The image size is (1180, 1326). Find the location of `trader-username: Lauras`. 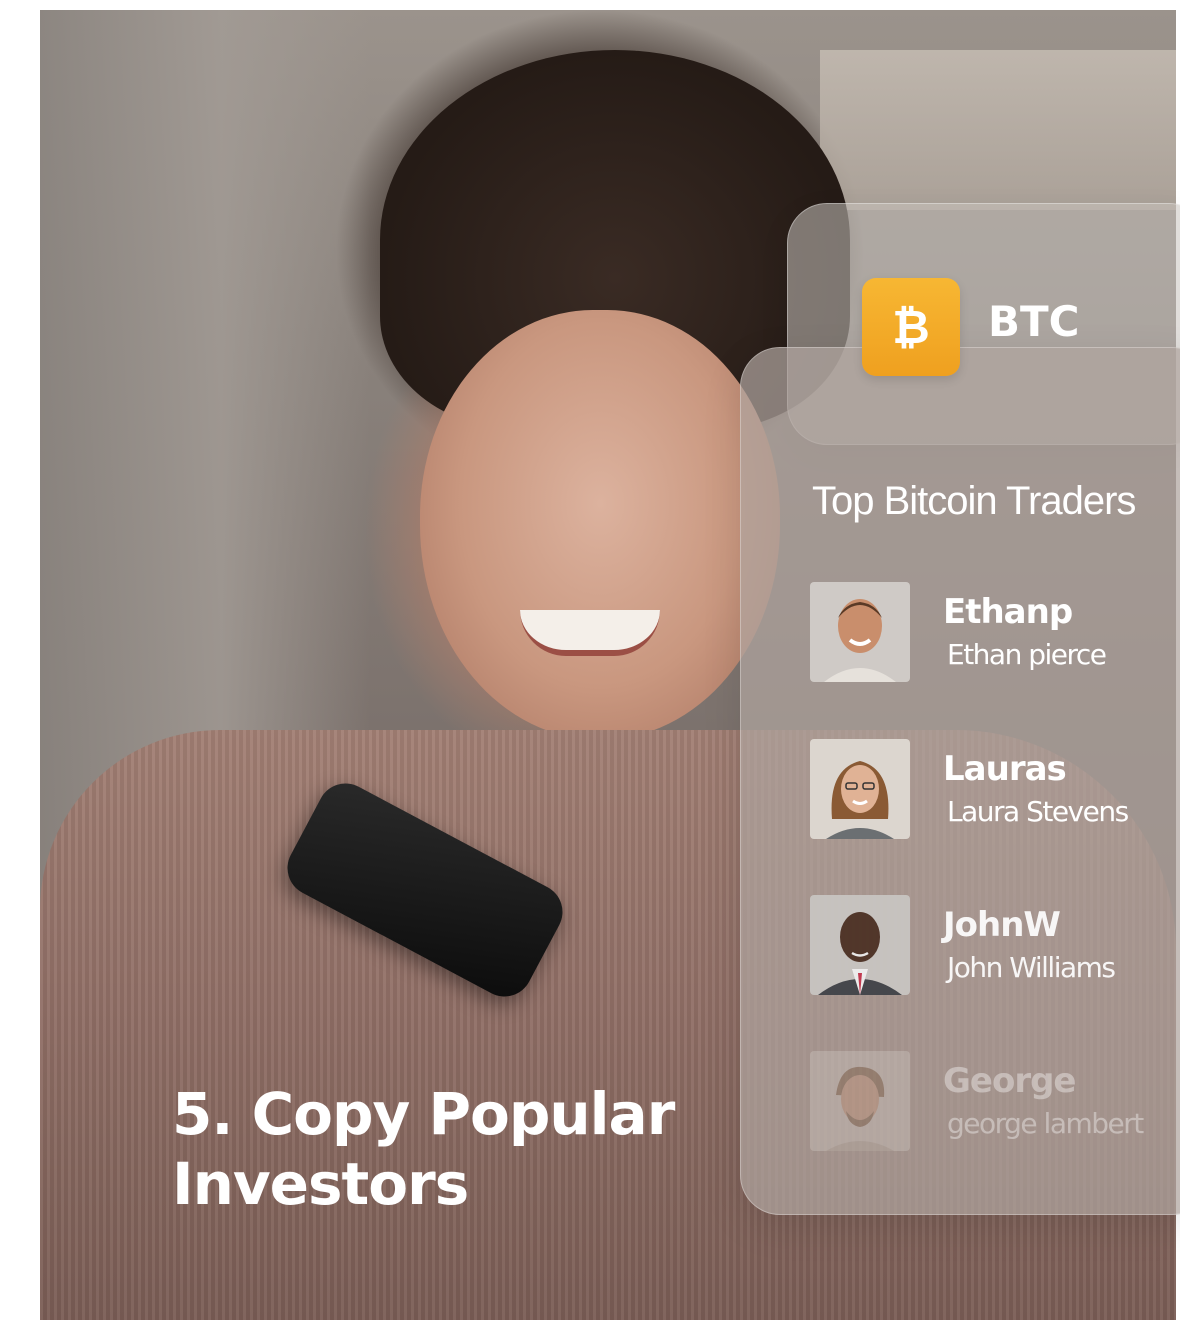

trader-username: Lauras is located at coordinates (1005, 769).